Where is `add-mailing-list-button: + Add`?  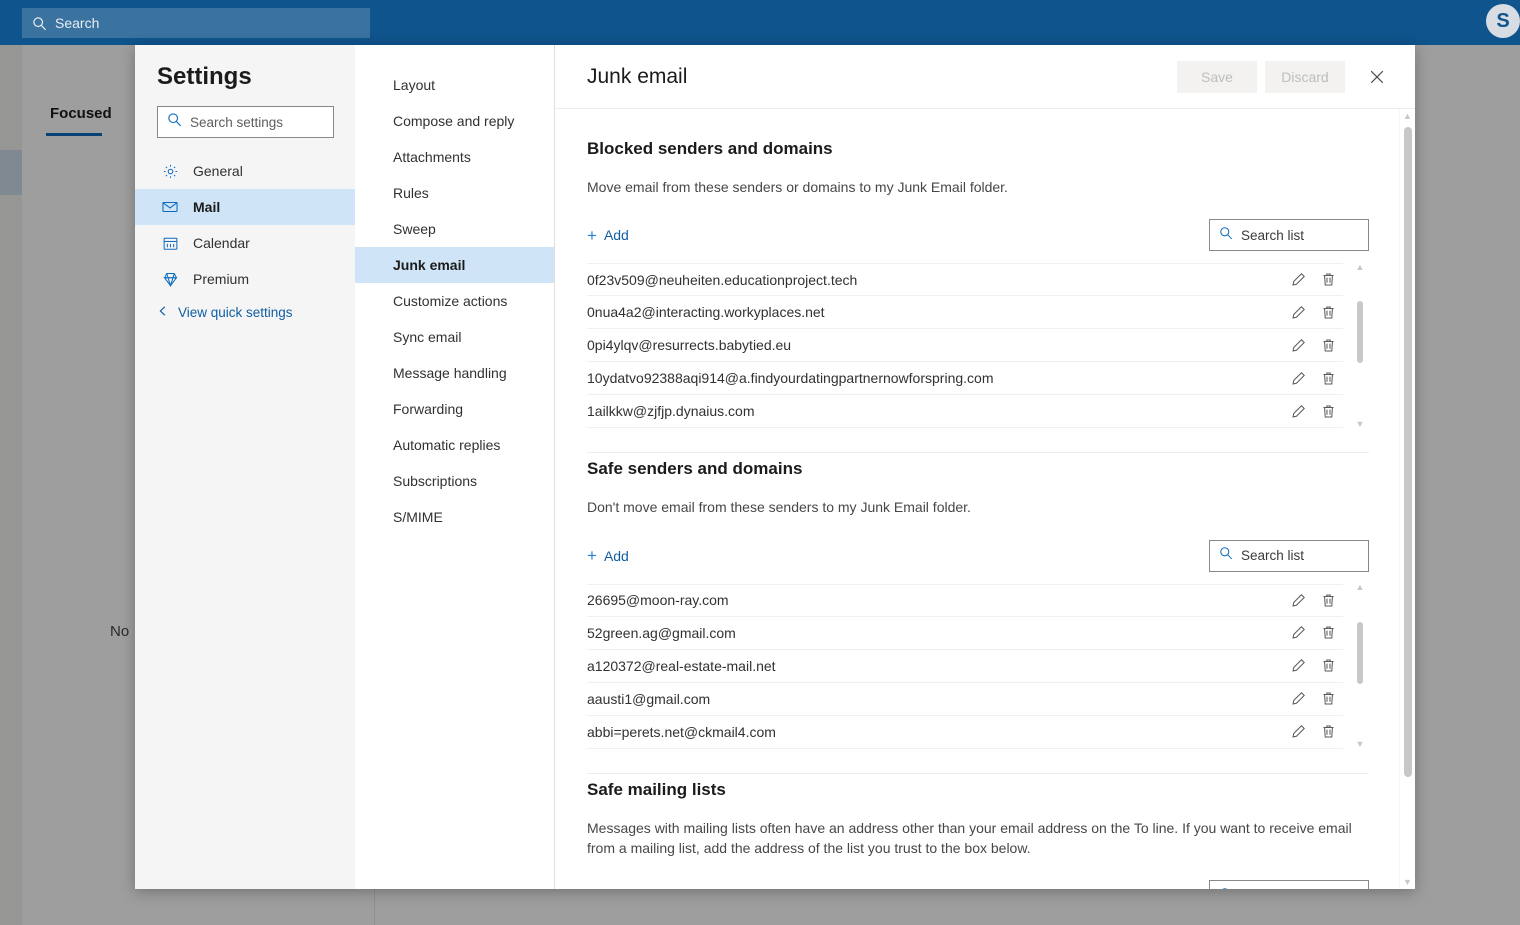
add-mailing-list-button: + Add is located at coordinates (608, 888).